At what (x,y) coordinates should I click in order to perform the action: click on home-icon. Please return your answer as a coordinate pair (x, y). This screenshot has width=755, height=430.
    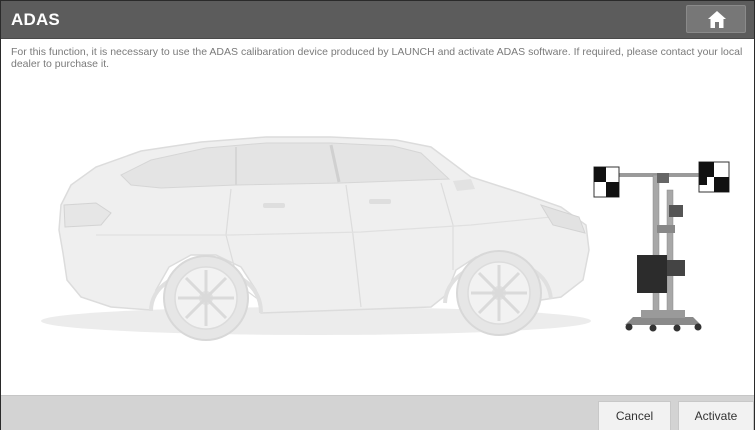
    Looking at the image, I should click on (717, 19).